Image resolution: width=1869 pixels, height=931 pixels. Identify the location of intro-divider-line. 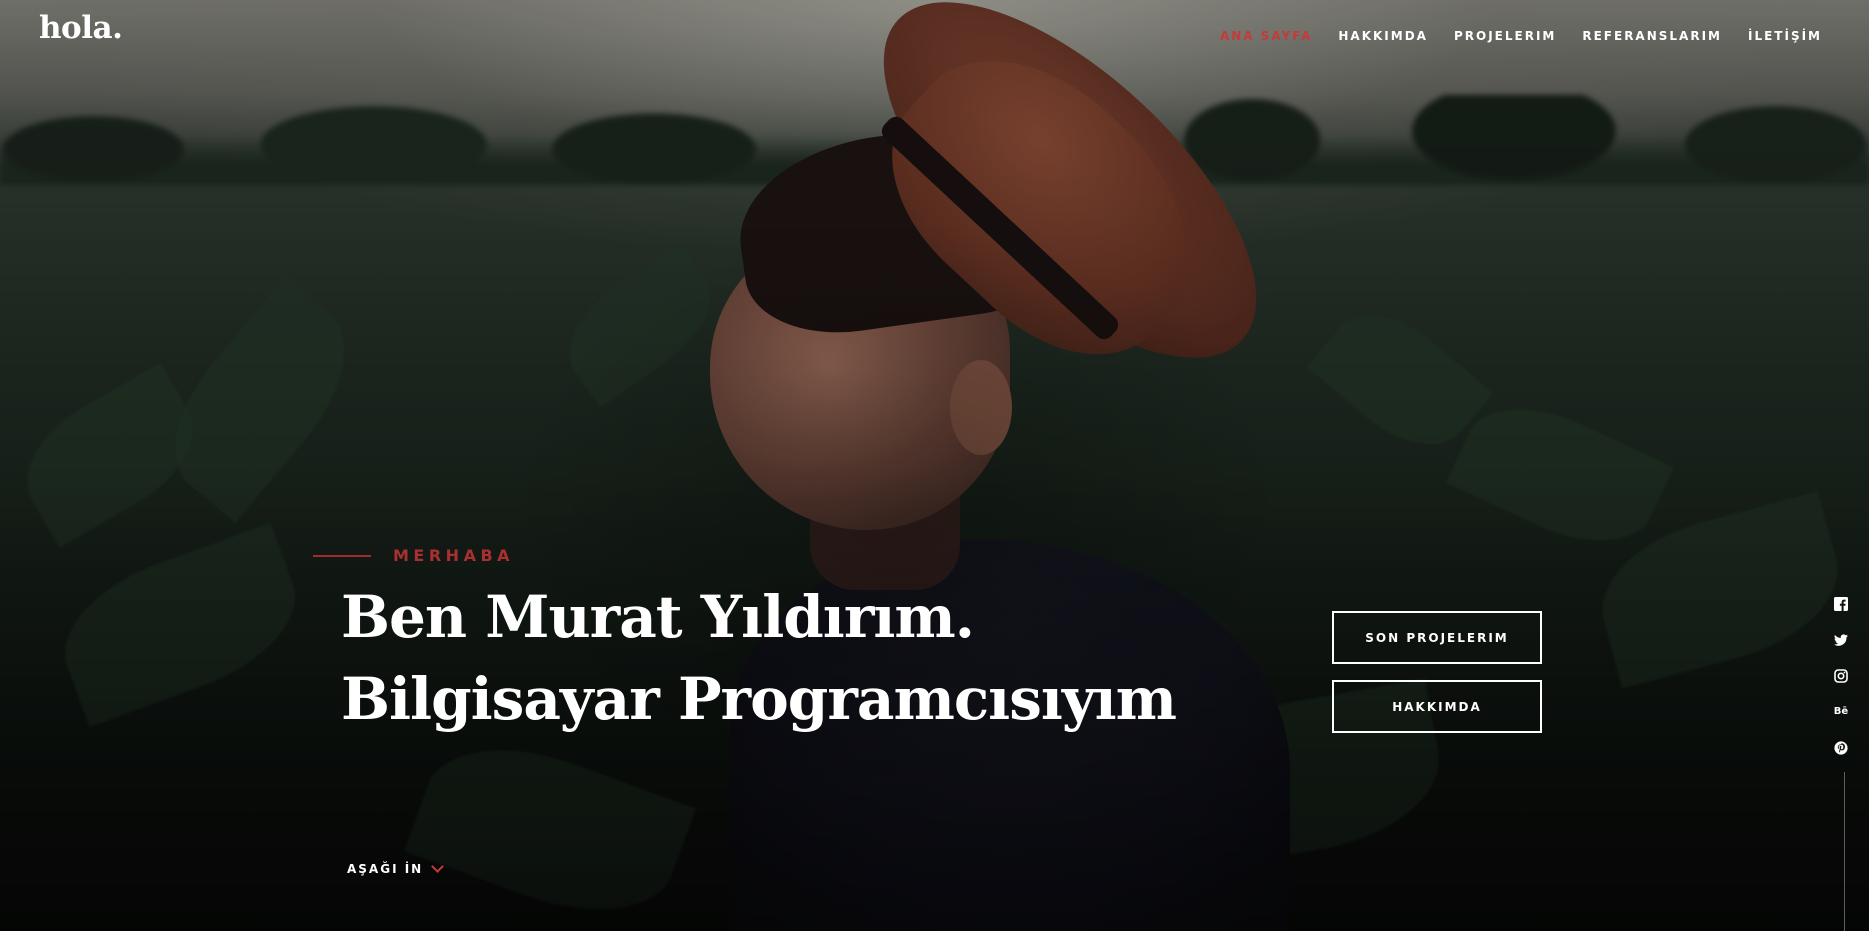
(342, 555).